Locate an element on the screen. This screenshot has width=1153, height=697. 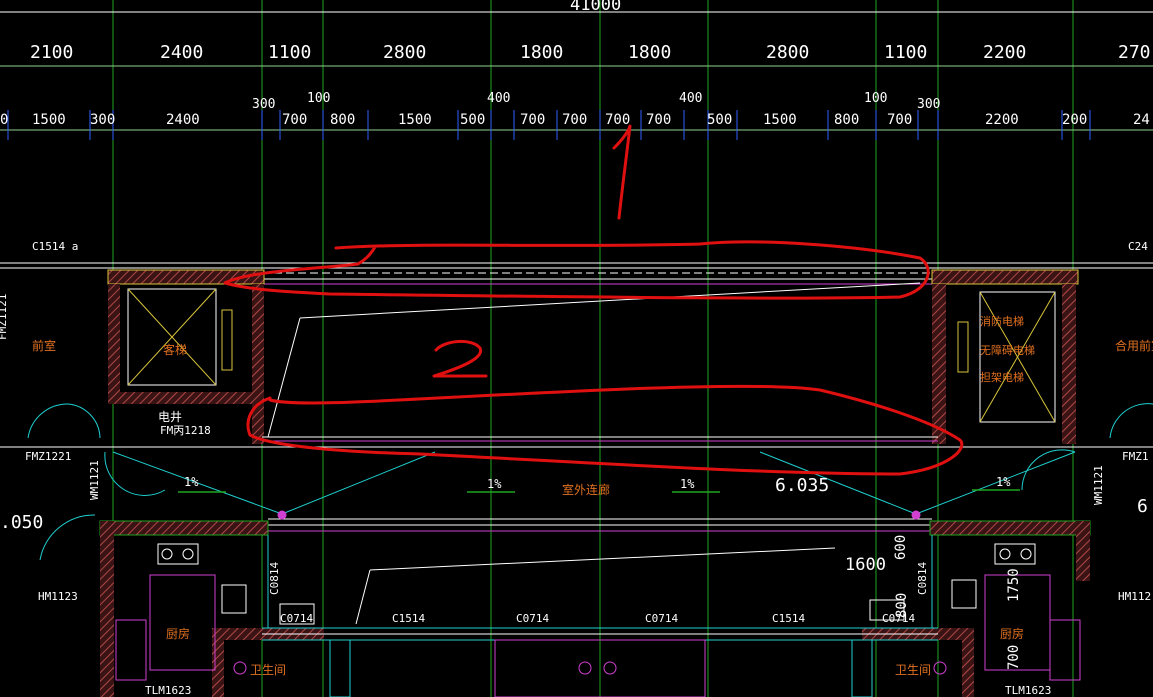
window-label-right: C24 is located at coordinates (1138, 246).